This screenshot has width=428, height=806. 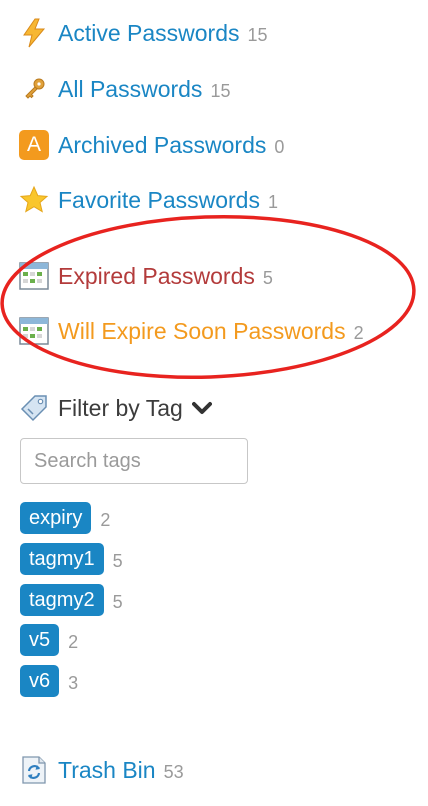 I want to click on tag-pill: tagmy2, so click(x=62, y=600).